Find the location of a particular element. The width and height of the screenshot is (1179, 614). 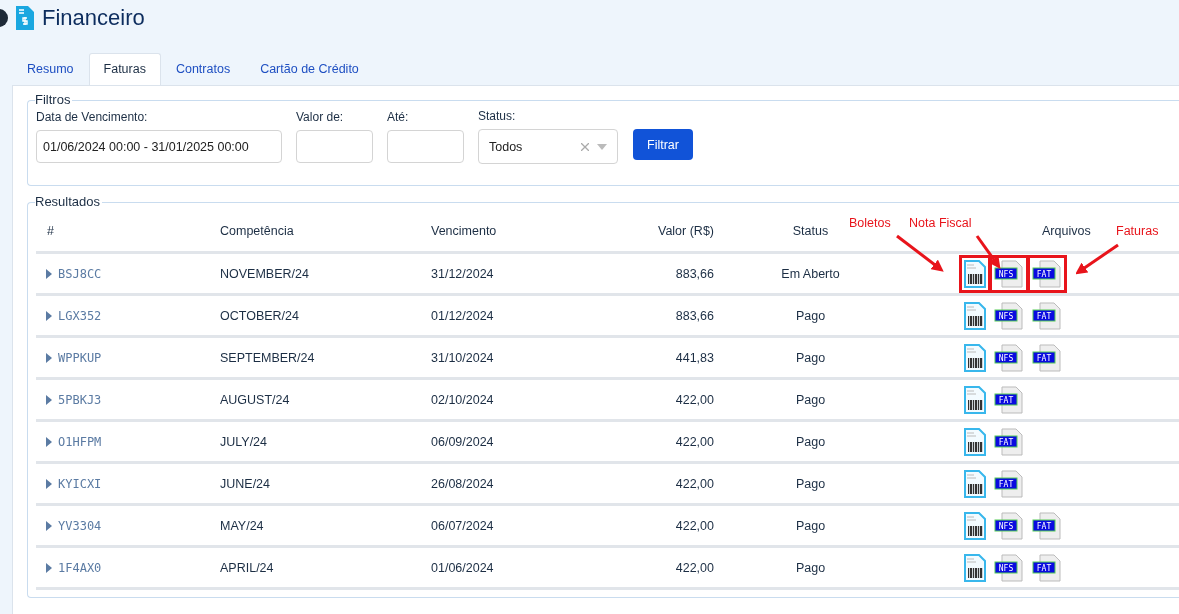

column-header: Arquivos is located at coordinates (1066, 231).